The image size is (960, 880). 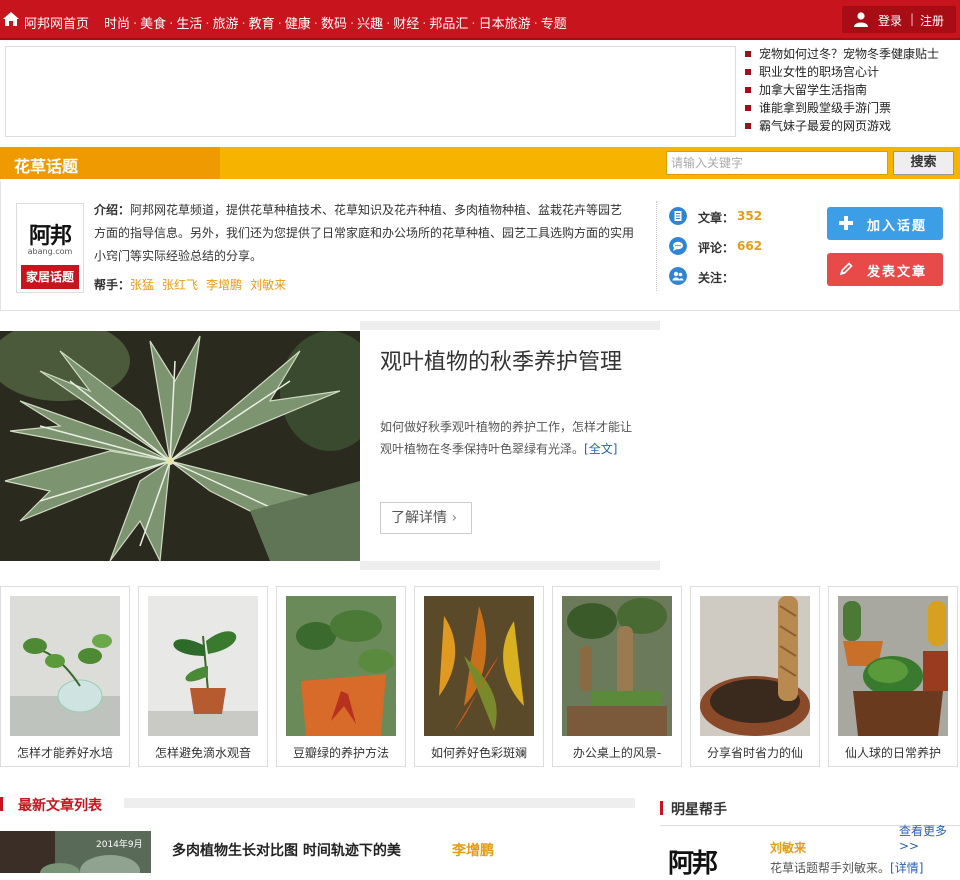 What do you see at coordinates (473, 850) in the screenshot?
I see `article-author-link: 李增鹏` at bounding box center [473, 850].